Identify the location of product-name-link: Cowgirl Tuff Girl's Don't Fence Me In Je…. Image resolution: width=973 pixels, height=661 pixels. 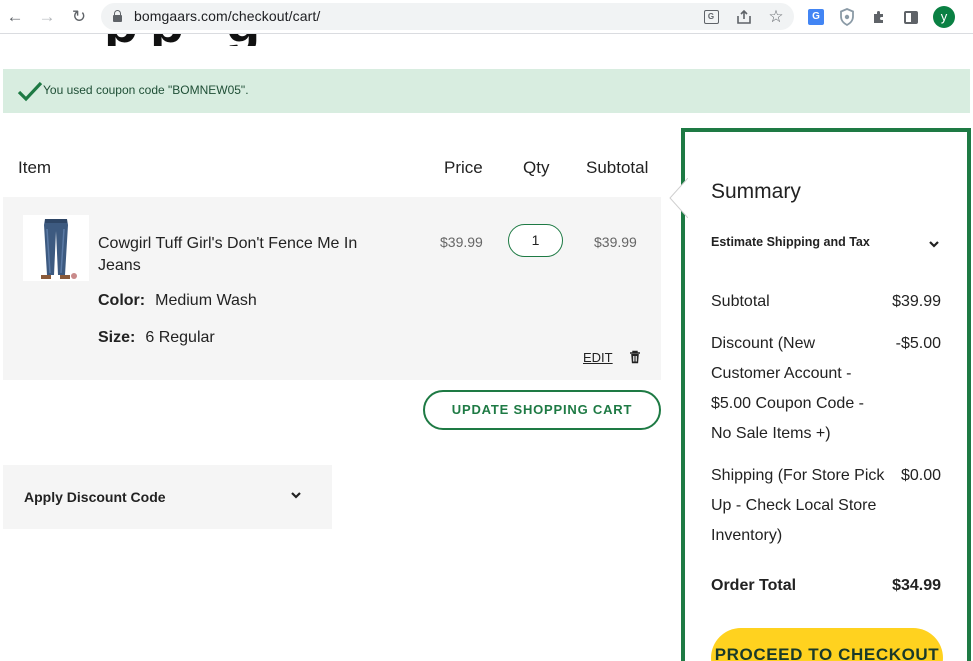
(248, 255).